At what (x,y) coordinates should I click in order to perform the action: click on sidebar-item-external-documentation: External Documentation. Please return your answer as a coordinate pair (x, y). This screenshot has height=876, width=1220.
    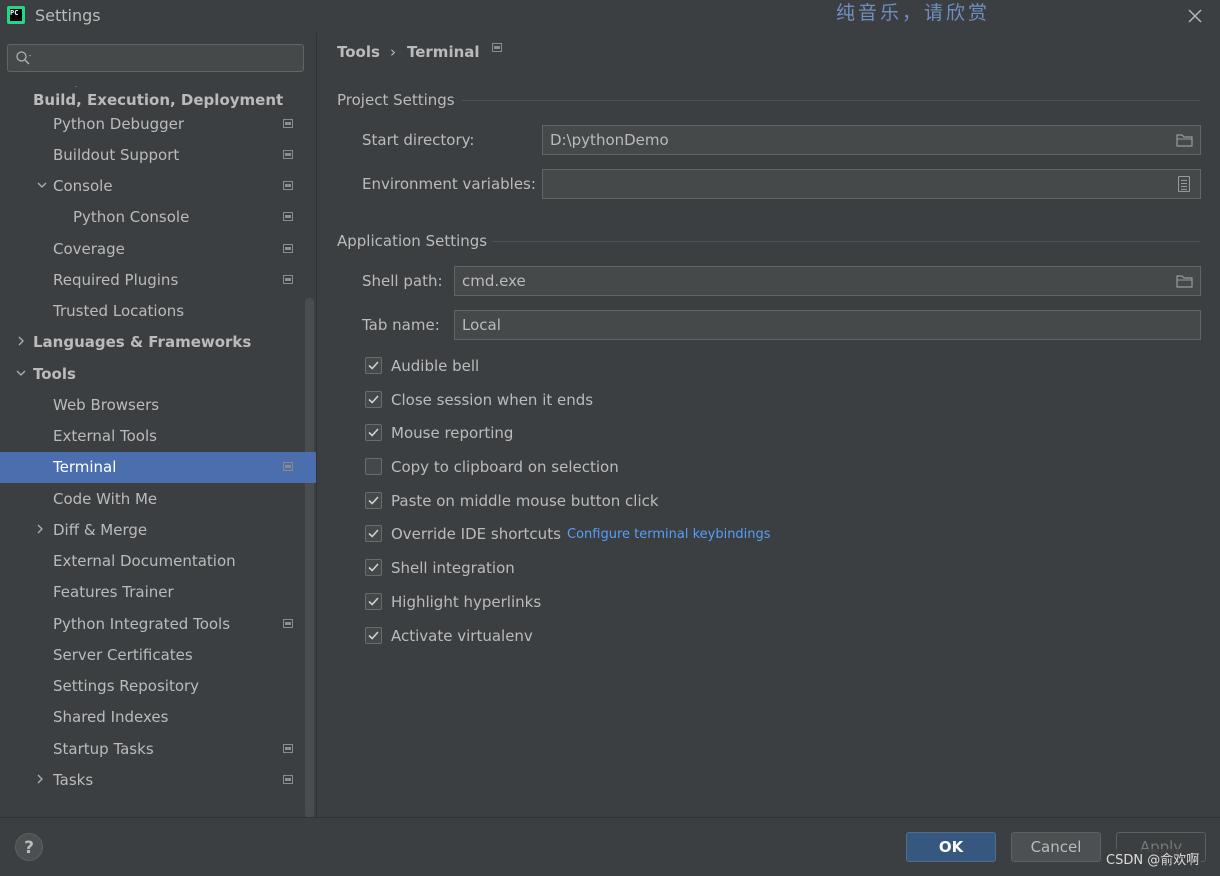
    Looking at the image, I should click on (158, 561).